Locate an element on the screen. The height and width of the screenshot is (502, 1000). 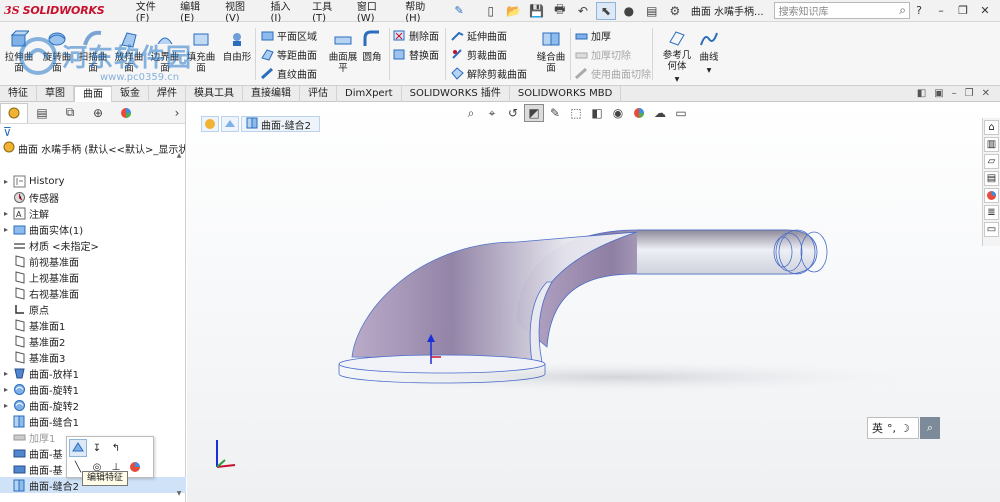
tree-item: ▸ 曲面-旋转1 is located at coordinates (93, 389).